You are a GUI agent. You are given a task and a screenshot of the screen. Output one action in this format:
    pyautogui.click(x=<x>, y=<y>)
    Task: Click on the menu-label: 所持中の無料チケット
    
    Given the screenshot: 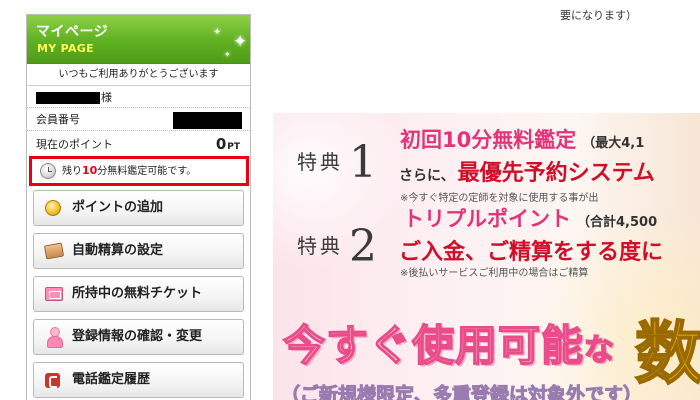 What is the action you would take?
    pyautogui.click(x=137, y=293)
    